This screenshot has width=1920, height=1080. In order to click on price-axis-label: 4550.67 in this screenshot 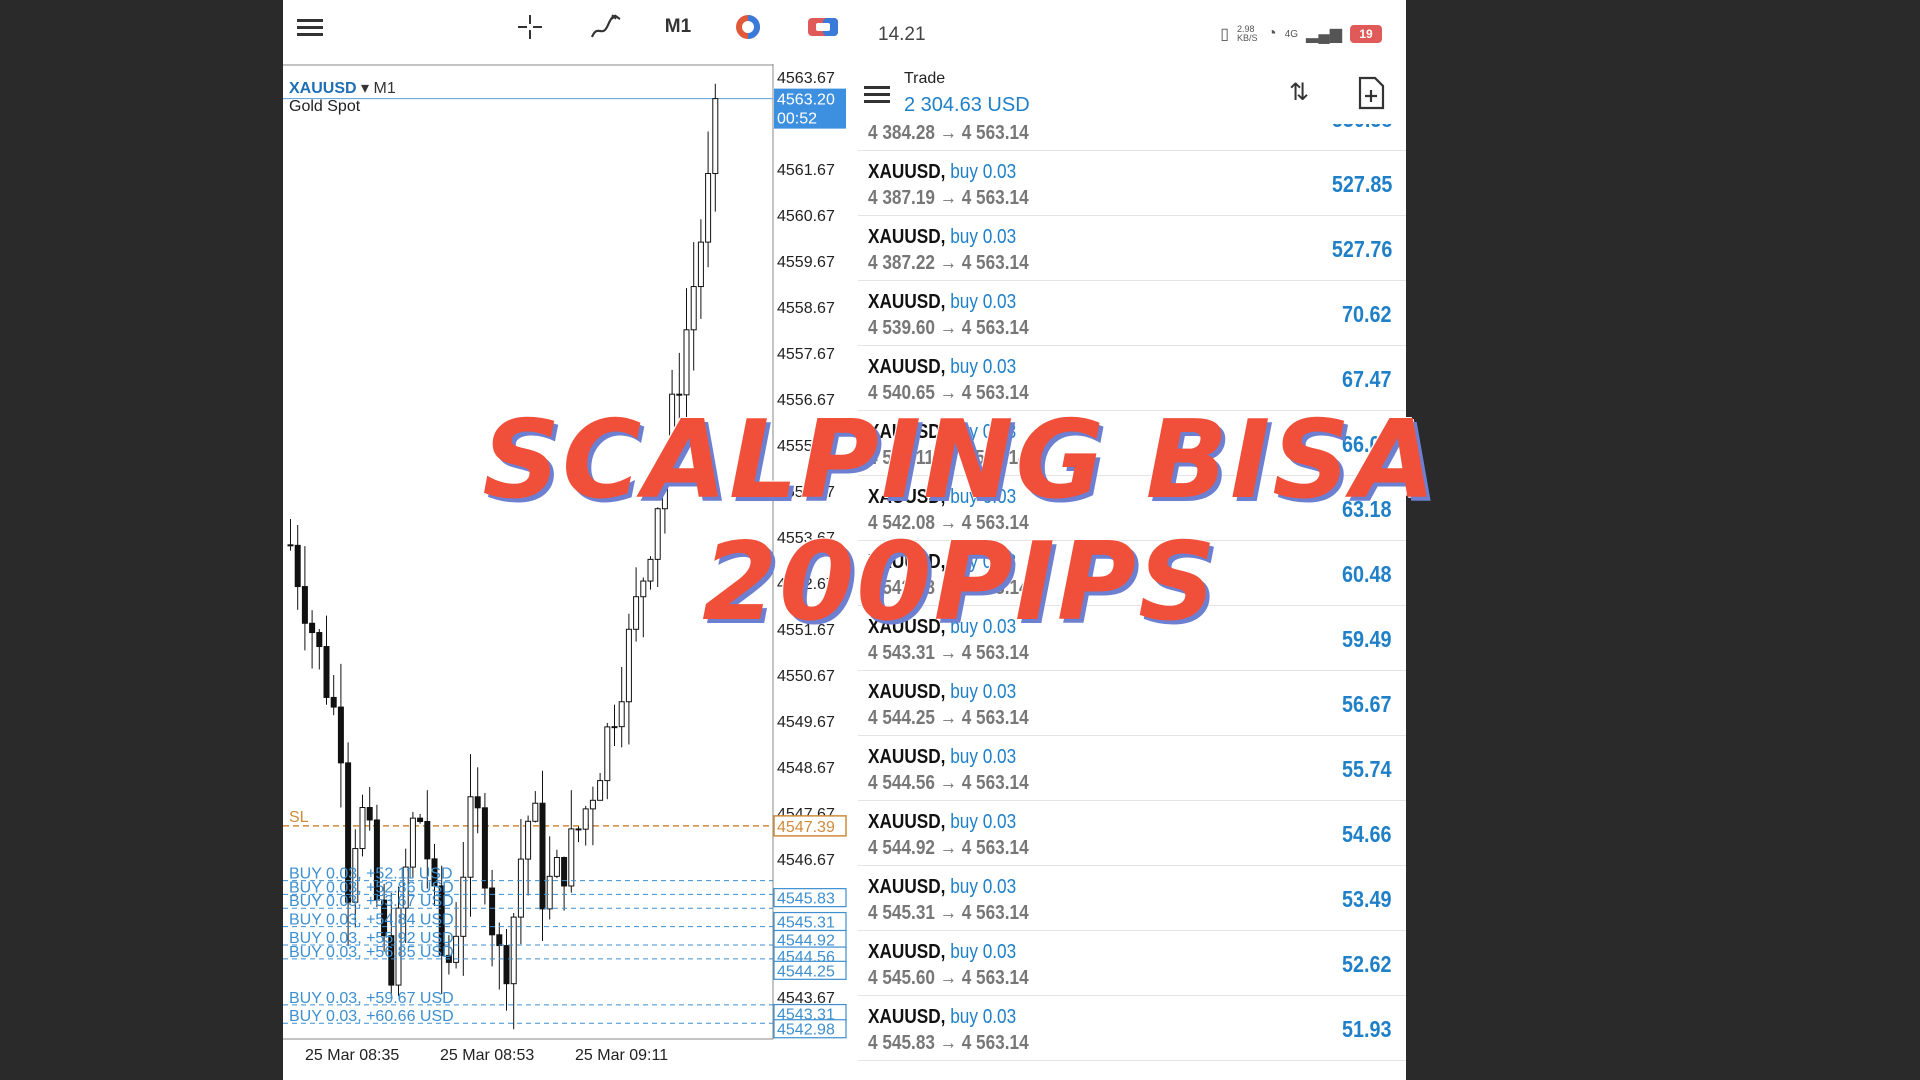, I will do `click(806, 676)`.